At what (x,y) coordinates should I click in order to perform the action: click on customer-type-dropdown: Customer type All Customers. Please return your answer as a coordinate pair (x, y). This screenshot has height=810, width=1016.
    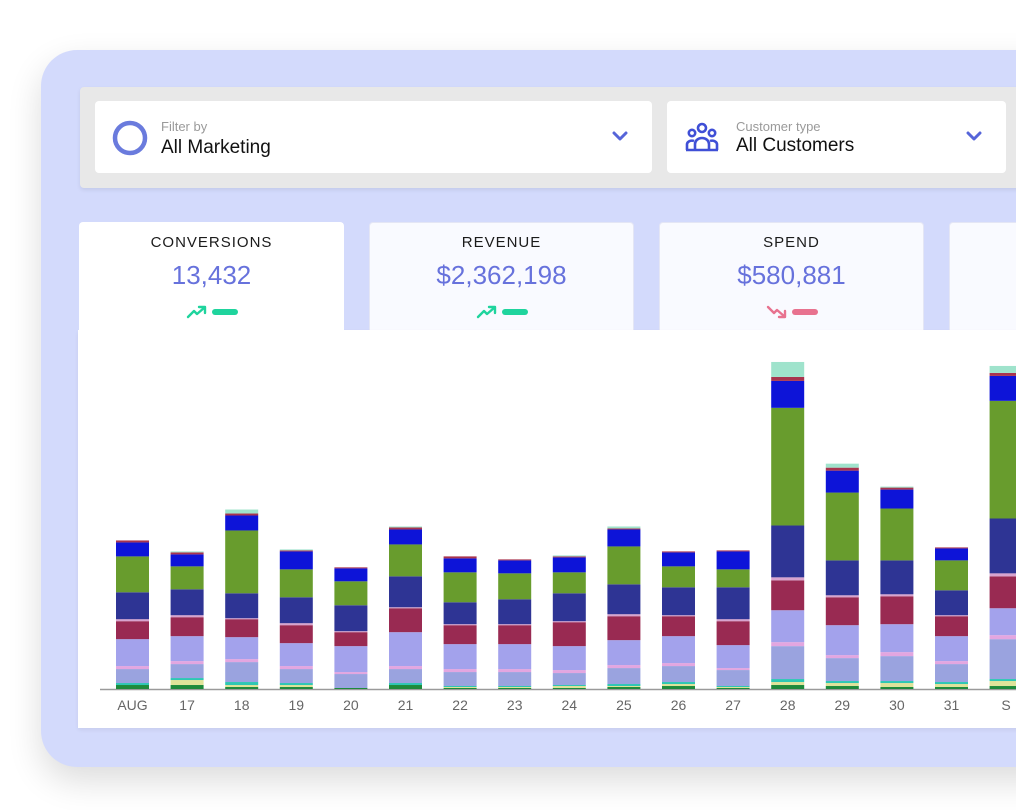
    Looking at the image, I should click on (836, 137).